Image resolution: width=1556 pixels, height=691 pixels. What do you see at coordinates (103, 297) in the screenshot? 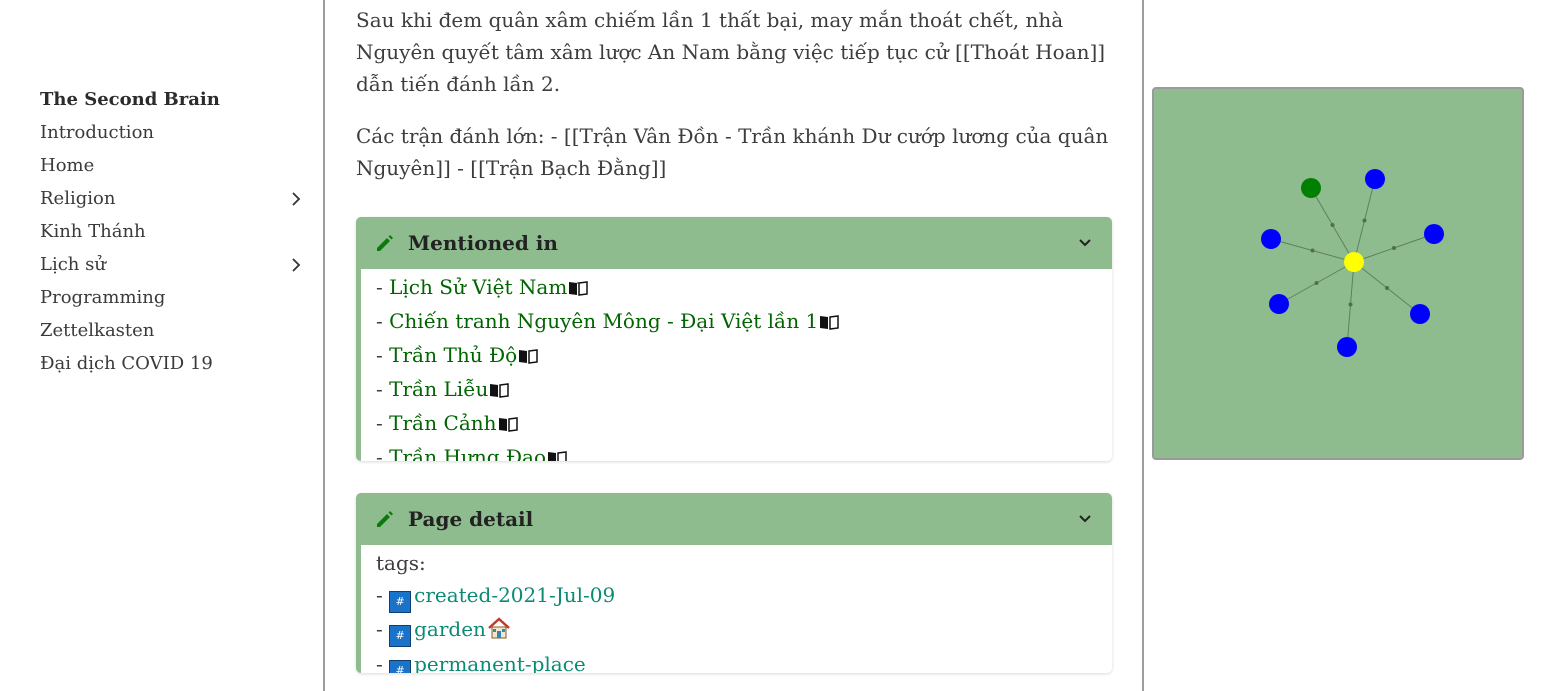
I see `sidebar-item-label: Programming` at bounding box center [103, 297].